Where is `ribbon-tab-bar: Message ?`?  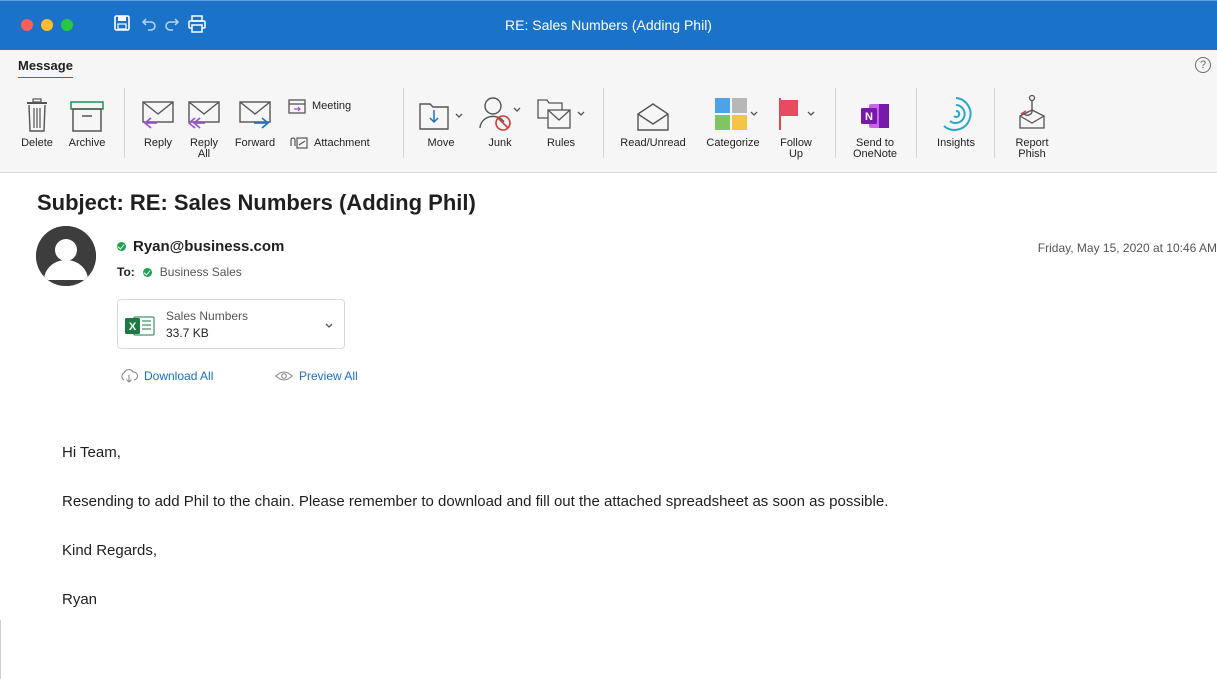
ribbon-tab-bar: Message ? is located at coordinates (608, 64).